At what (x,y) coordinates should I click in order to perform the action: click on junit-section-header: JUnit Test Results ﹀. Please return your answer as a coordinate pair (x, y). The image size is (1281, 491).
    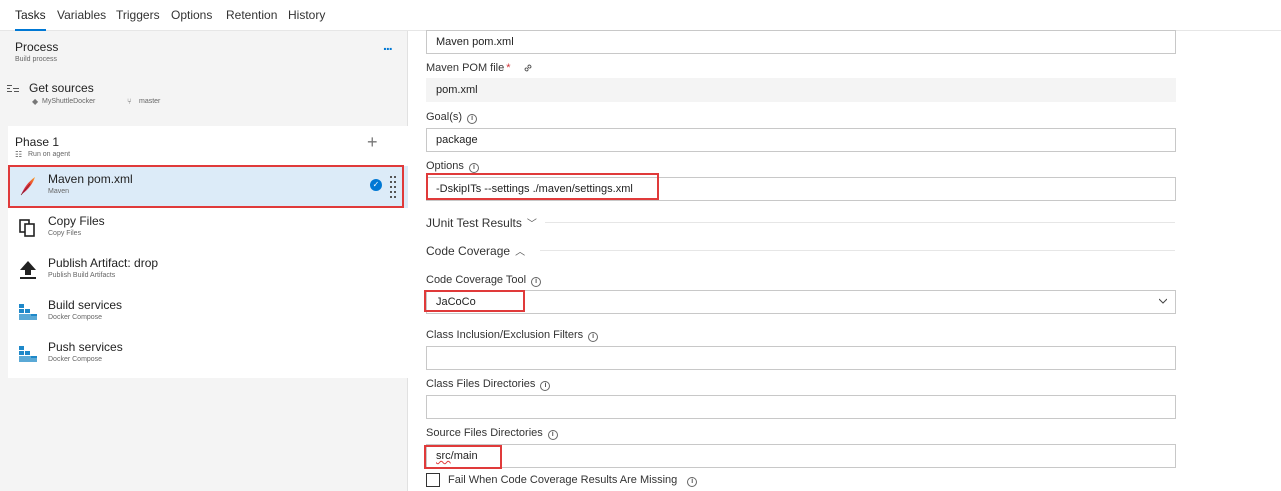
    Looking at the image, I should click on (481, 222).